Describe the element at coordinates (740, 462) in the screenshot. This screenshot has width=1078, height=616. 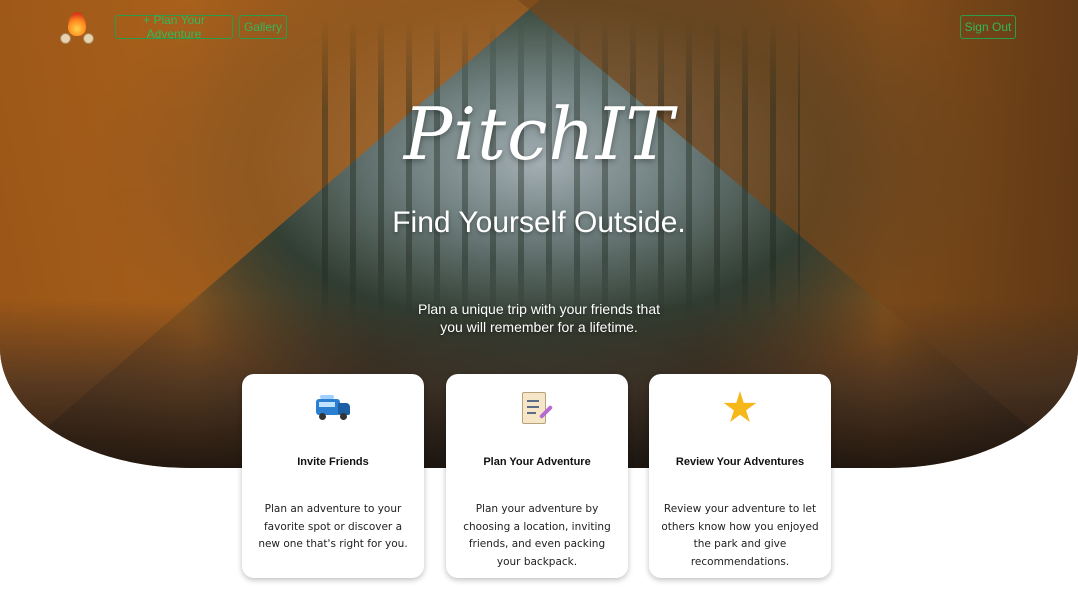
I see `card-title: Review Your Adventures` at that location.